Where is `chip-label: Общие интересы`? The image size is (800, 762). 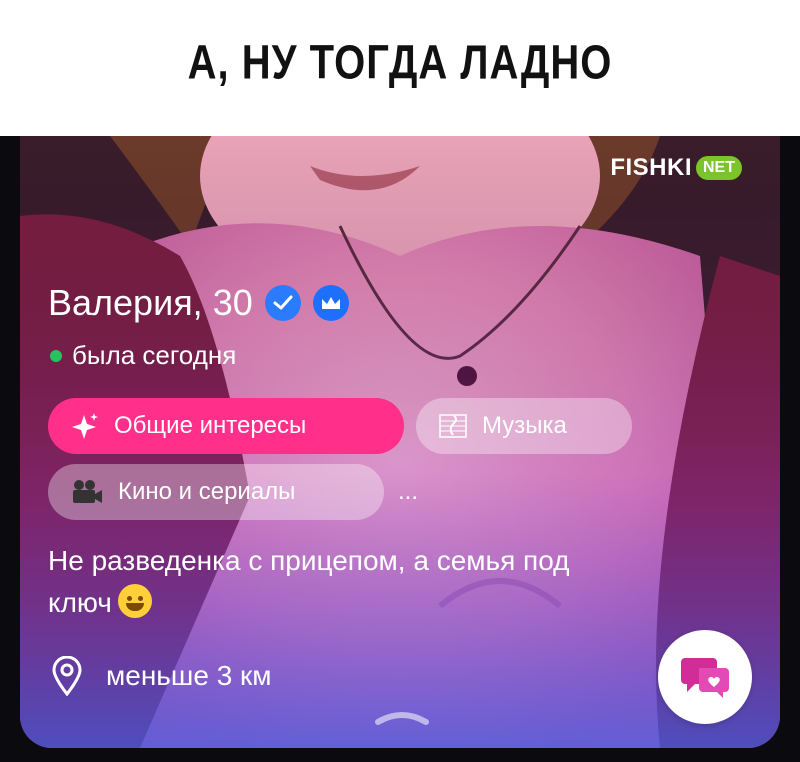 chip-label: Общие интересы is located at coordinates (210, 425).